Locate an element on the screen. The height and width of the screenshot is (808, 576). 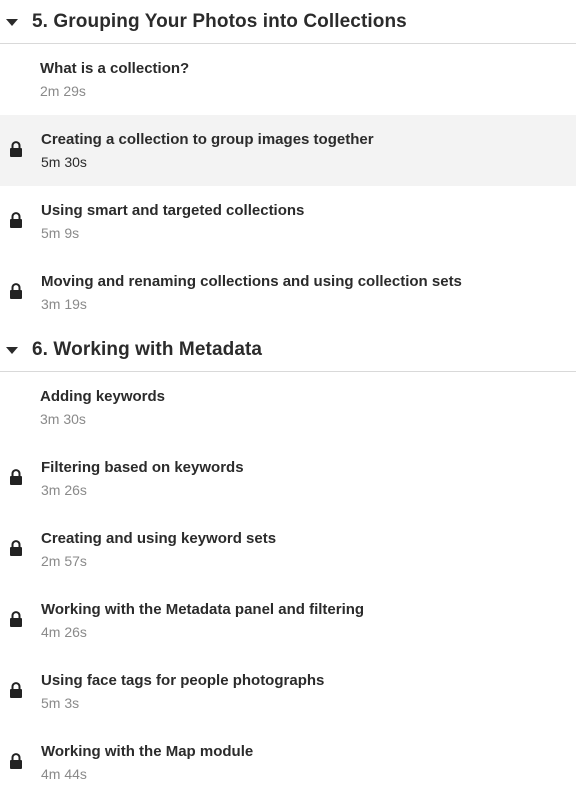
video-duration: 5m 30s is located at coordinates (64, 162).